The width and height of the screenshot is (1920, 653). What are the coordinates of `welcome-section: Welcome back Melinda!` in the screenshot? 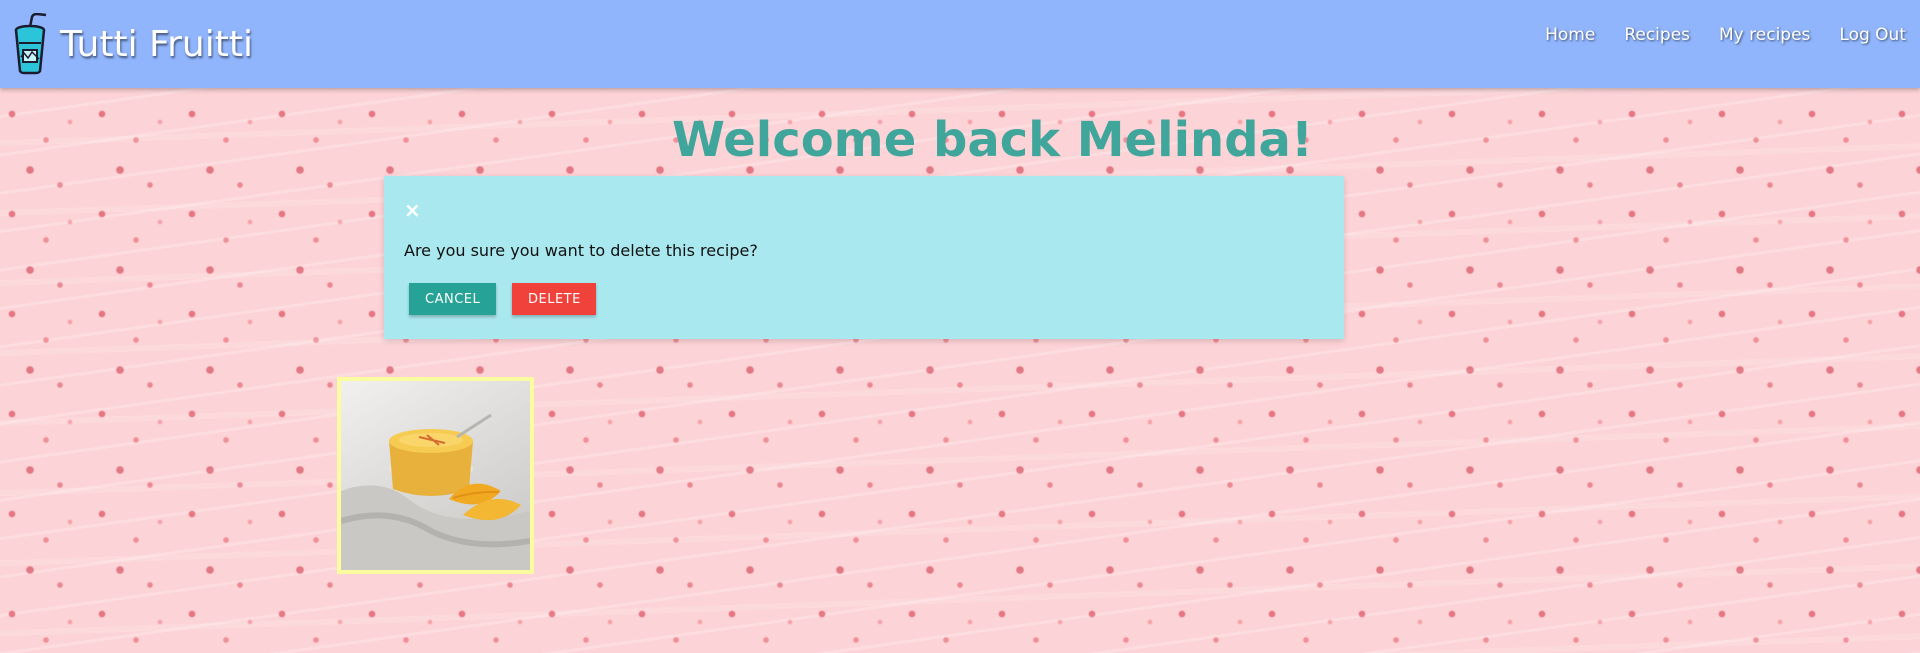 It's located at (992, 140).